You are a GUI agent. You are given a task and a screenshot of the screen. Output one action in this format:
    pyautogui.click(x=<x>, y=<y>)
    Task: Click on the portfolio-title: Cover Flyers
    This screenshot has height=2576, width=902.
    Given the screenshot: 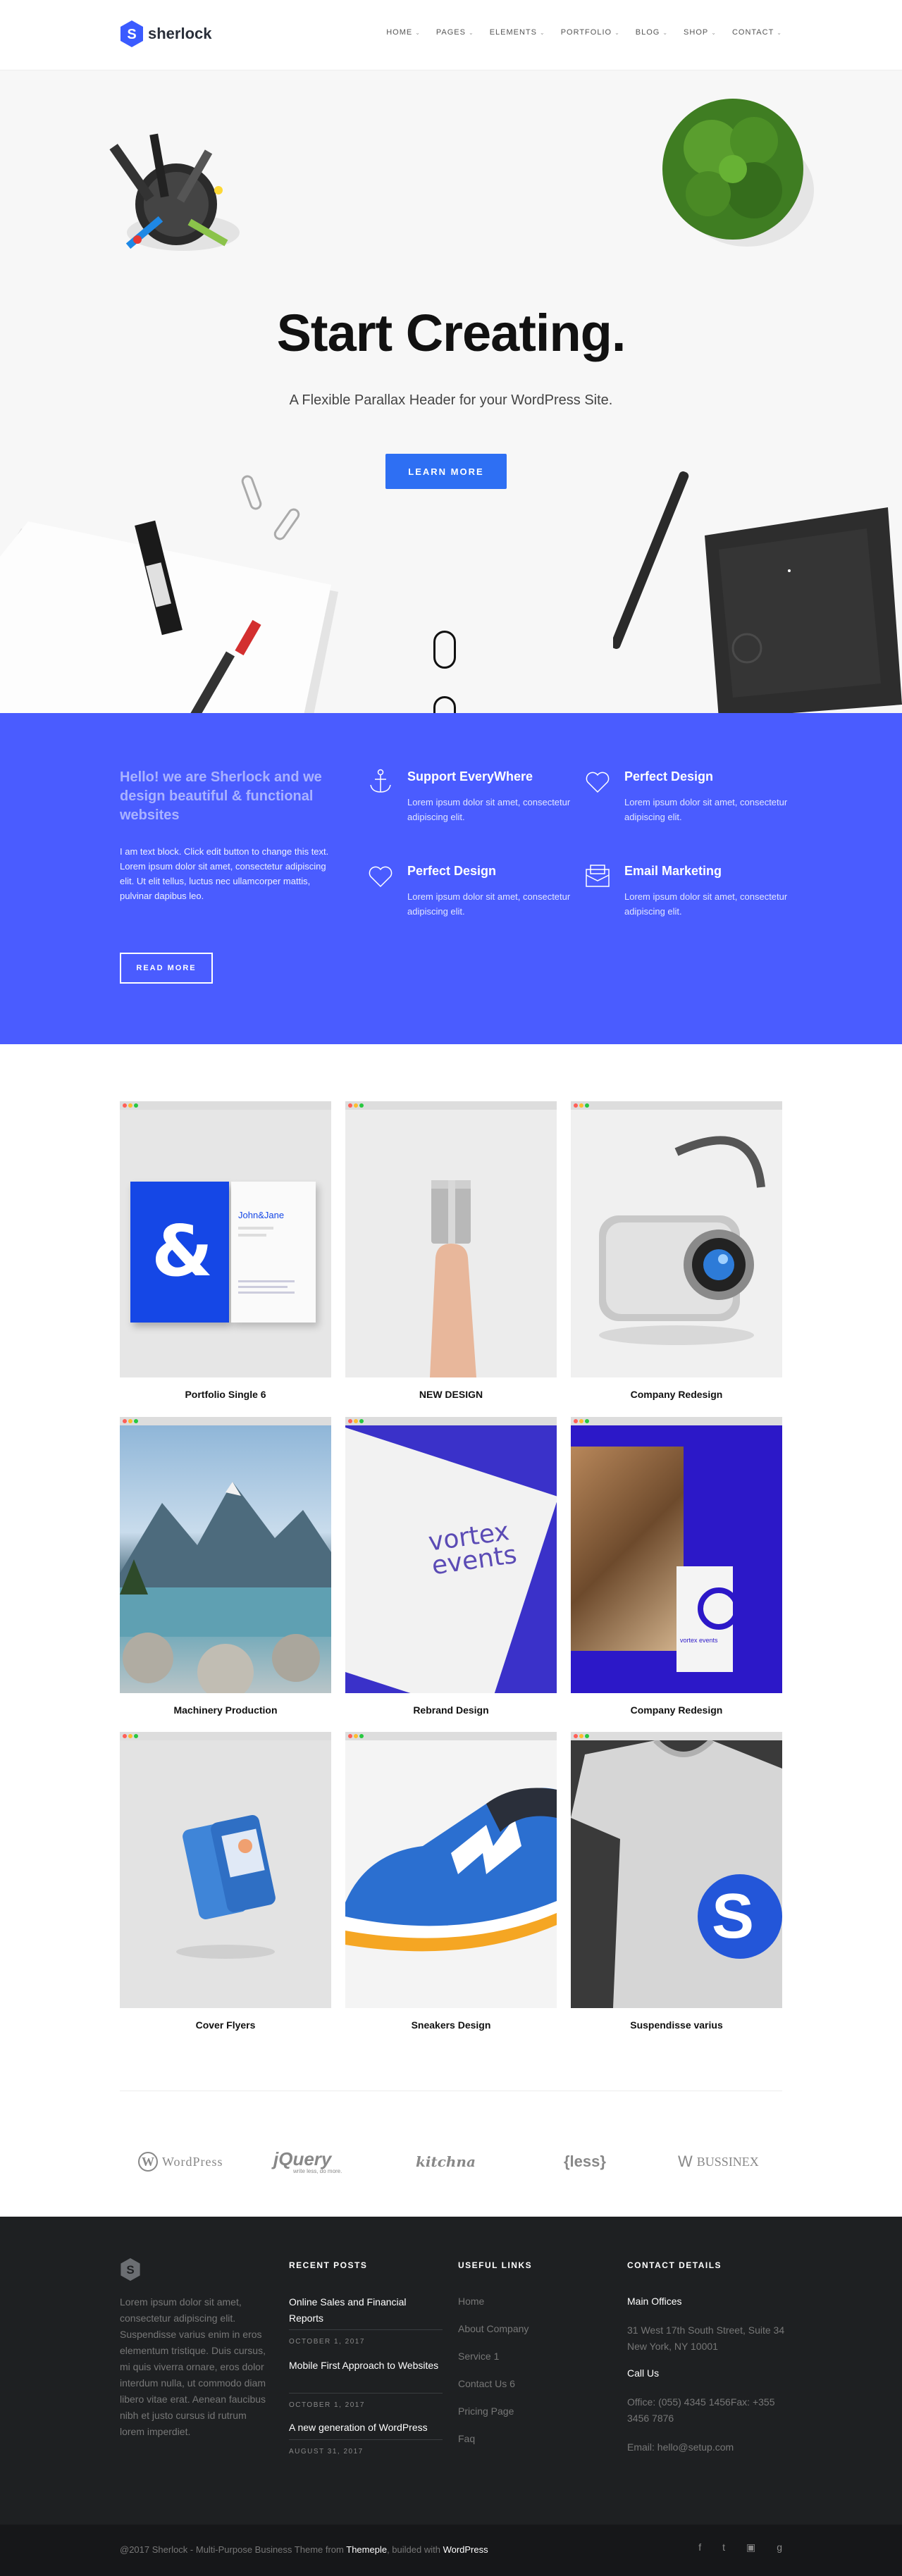 What is the action you would take?
    pyautogui.click(x=225, y=2025)
    